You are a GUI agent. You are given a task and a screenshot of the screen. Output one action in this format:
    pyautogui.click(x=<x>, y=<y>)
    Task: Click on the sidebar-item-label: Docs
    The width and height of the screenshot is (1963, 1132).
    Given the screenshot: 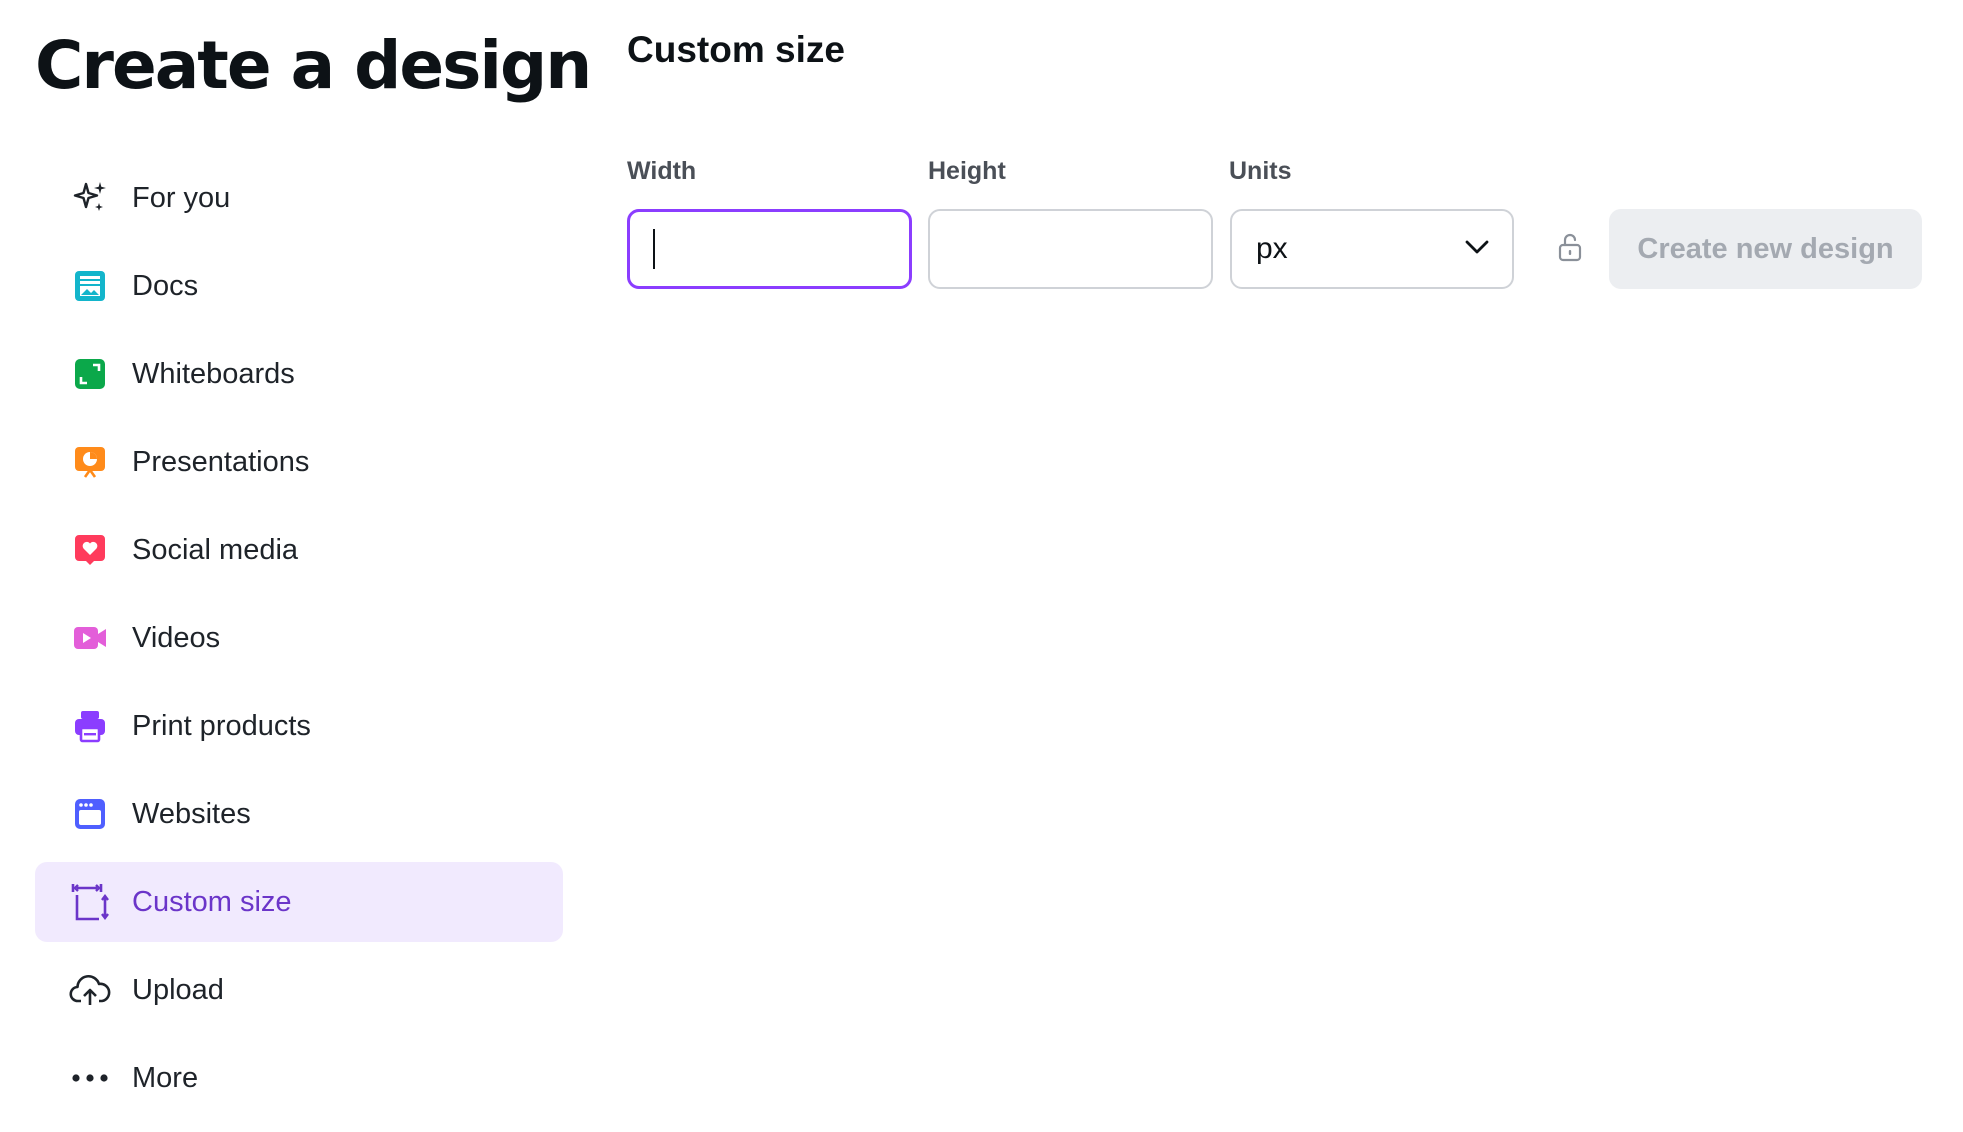 What is the action you would take?
    pyautogui.click(x=165, y=285)
    